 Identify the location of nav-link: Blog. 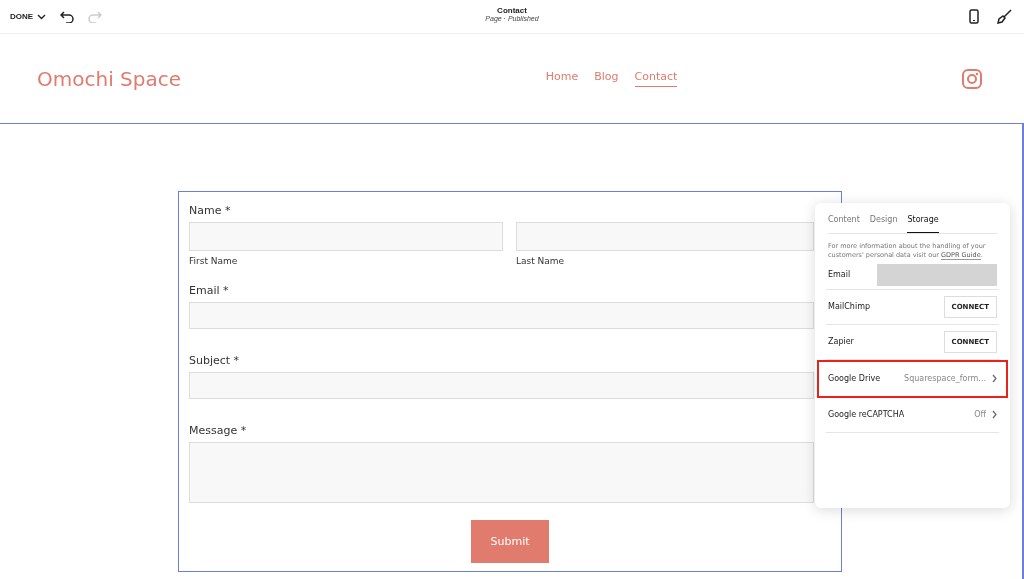
(606, 78).